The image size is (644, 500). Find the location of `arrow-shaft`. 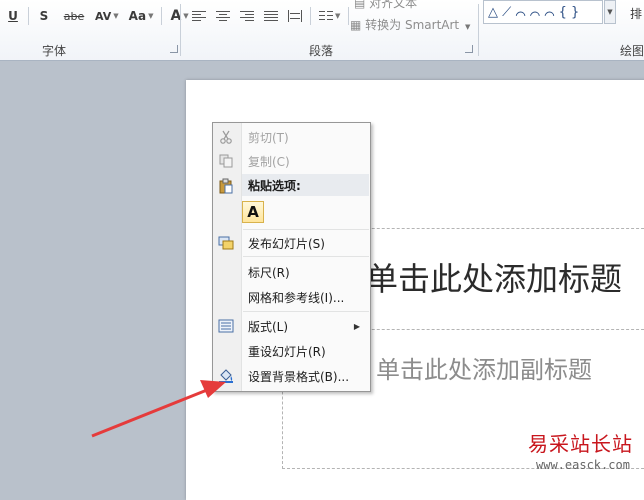

arrow-shaft is located at coordinates (152, 412).